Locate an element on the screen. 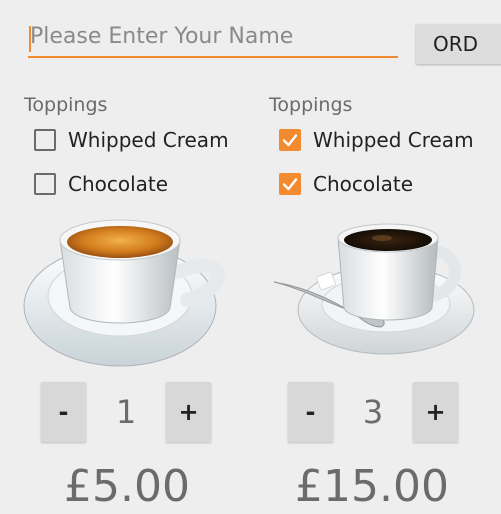 Image resolution: width=501 pixels, height=514 pixels. price-right: £15.00 is located at coordinates (372, 486).